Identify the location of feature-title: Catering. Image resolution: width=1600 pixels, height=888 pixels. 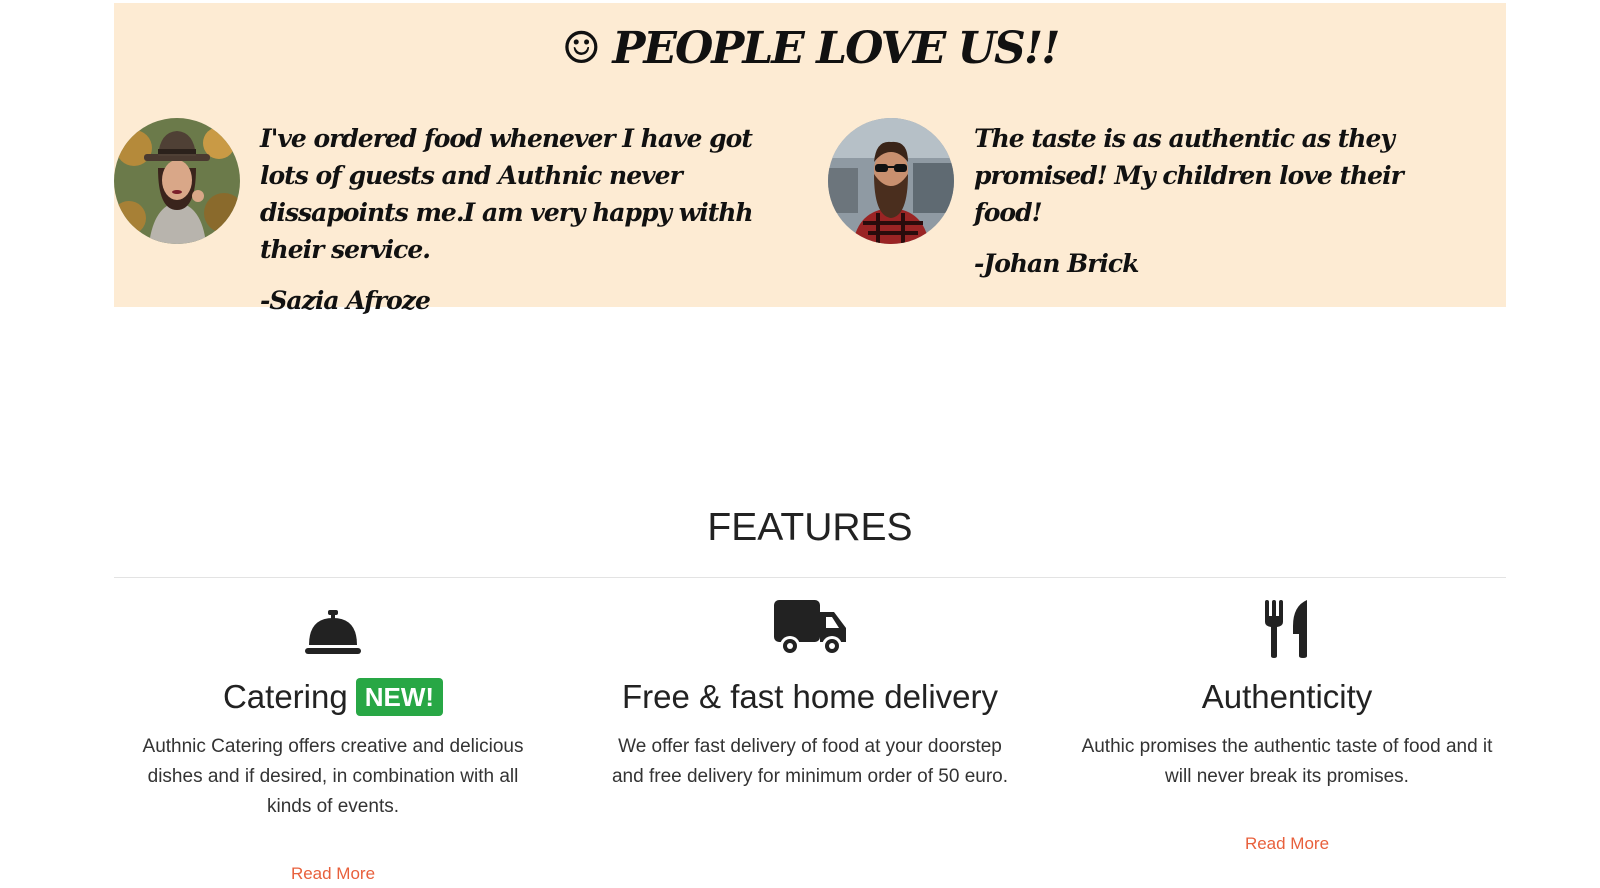
(285, 696).